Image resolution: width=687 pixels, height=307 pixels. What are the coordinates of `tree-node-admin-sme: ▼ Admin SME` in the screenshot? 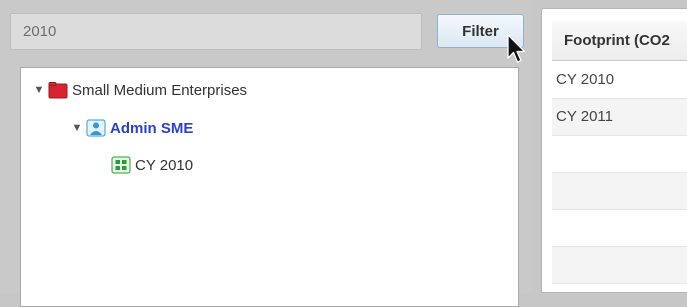 It's located at (132, 128).